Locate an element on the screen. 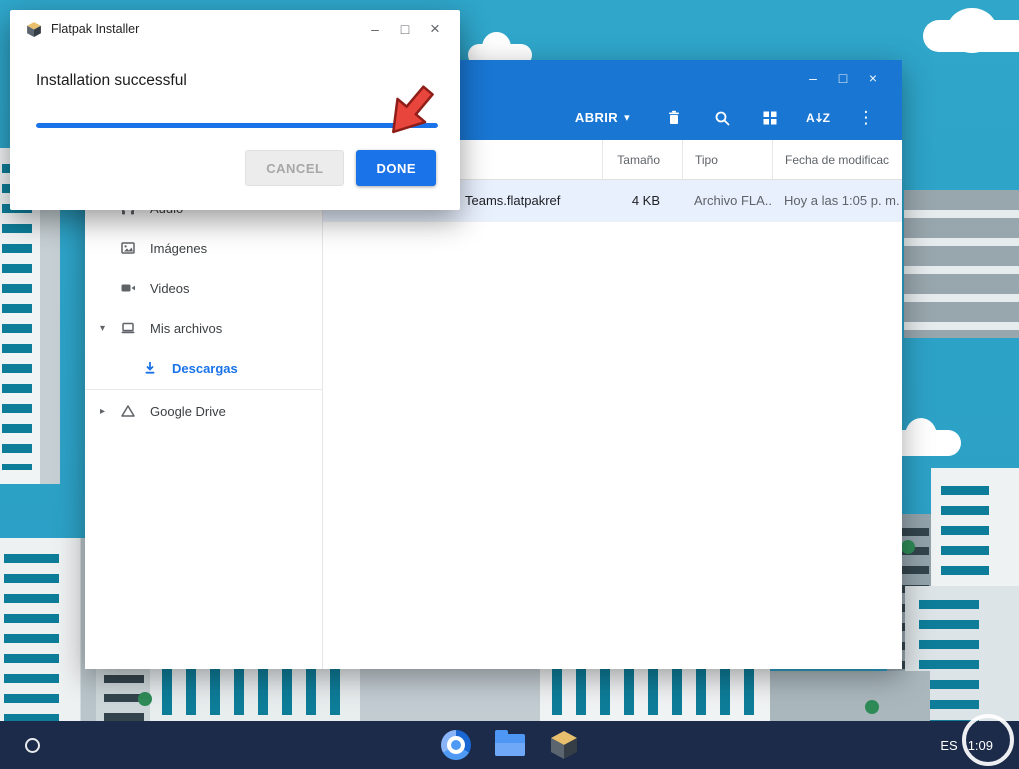  flatpak-icon is located at coordinates (34, 29).